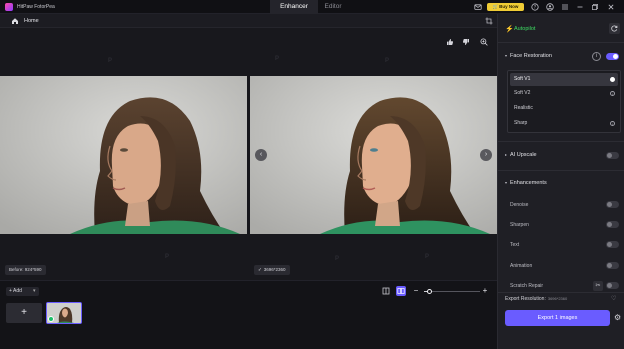  I want to click on enhancement-animation: Animation, so click(521, 266).